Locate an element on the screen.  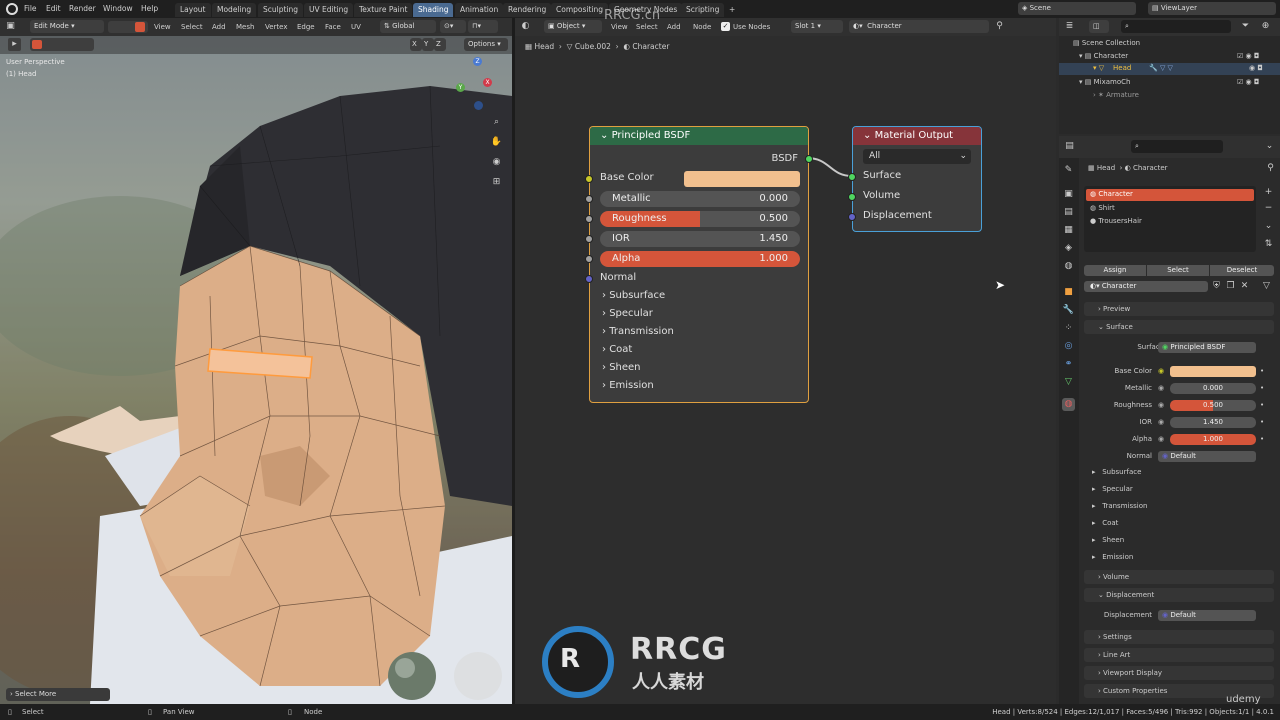
subpanel-transmission: ▸ Transmission is located at coordinates (1119, 506).